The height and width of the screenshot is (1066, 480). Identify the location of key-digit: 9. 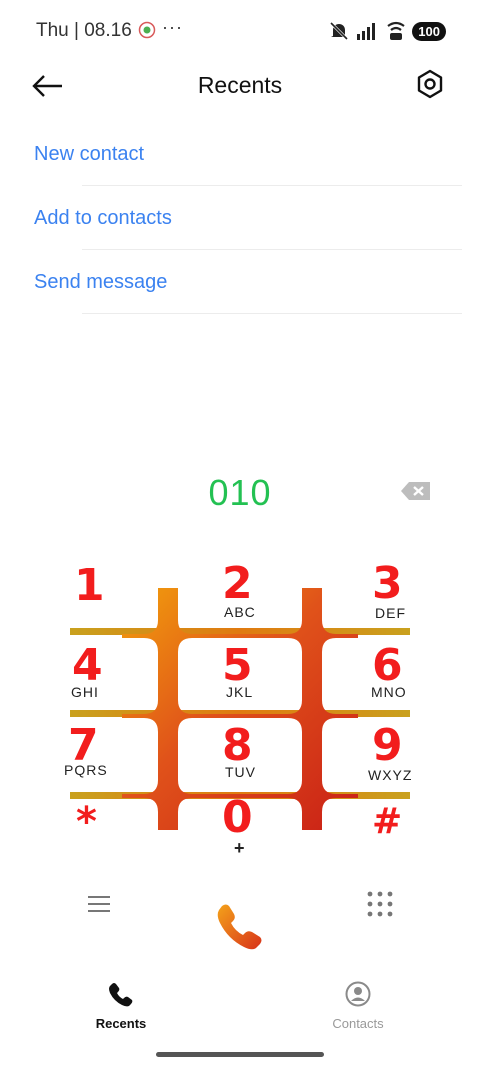
(387, 745).